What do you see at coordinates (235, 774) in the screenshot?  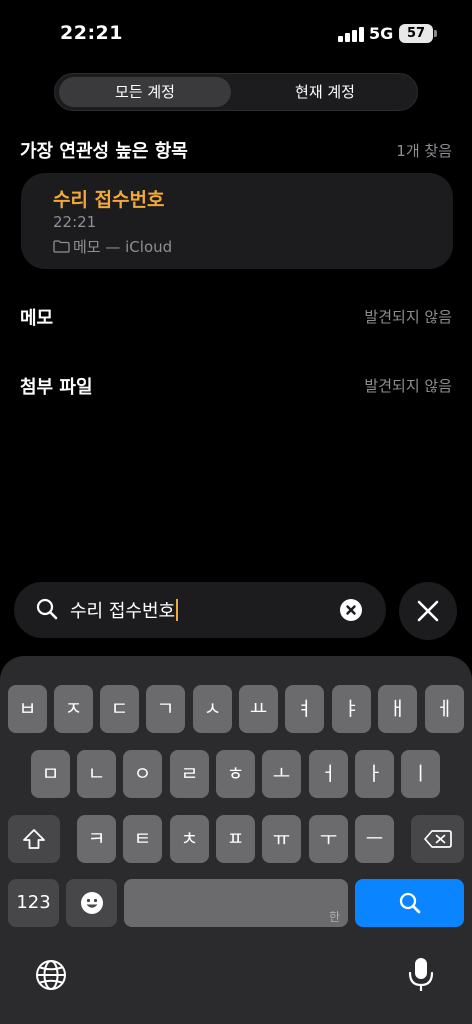 I see `key-h: ㅎ` at bounding box center [235, 774].